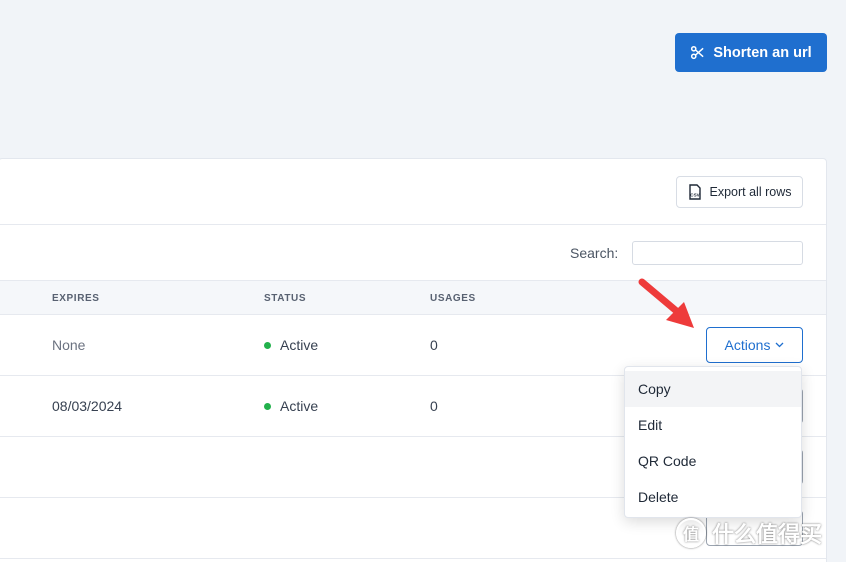  What do you see at coordinates (762, 52) in the screenshot?
I see `shorten-url-label: Shorten an url` at bounding box center [762, 52].